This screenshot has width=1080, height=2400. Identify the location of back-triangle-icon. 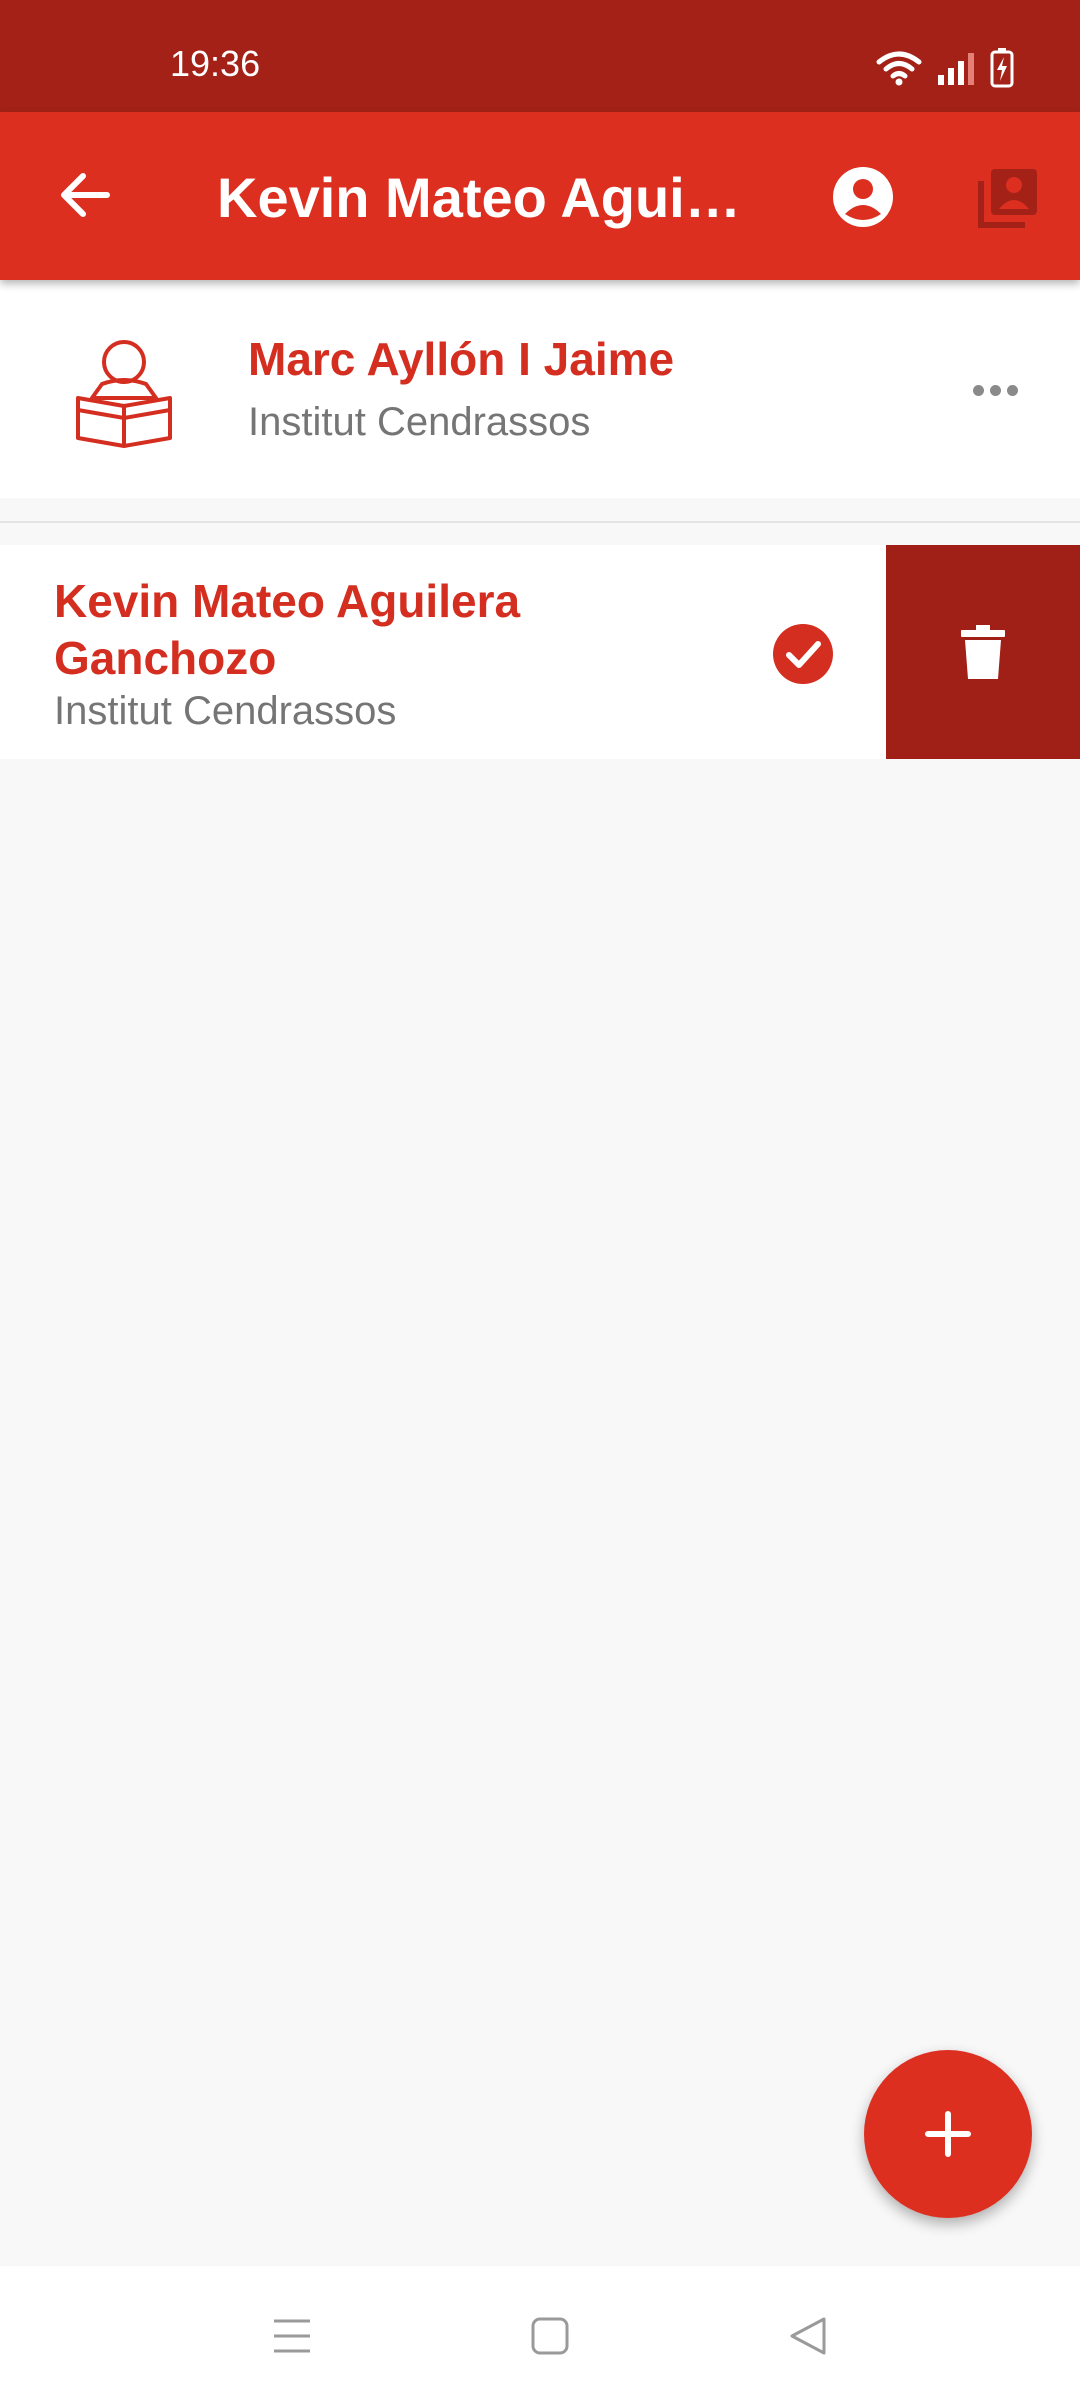
(808, 2336).